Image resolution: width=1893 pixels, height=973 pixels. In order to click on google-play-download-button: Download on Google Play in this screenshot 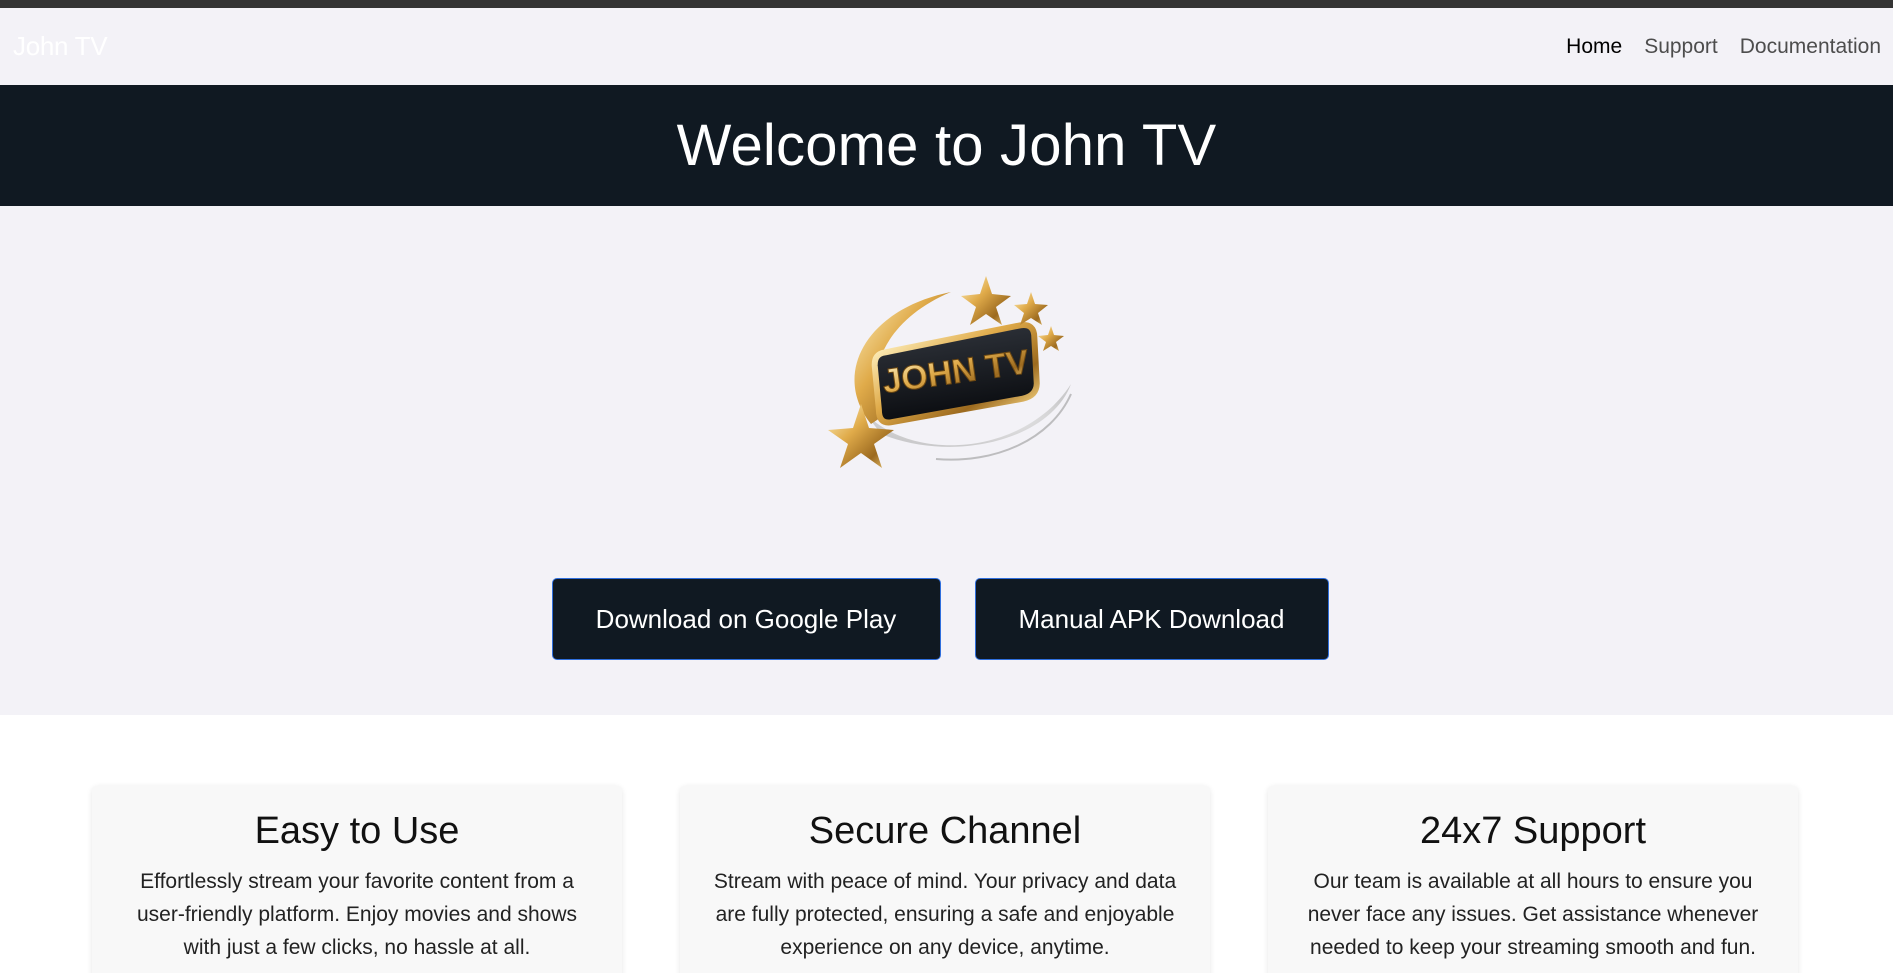, I will do `click(746, 619)`.